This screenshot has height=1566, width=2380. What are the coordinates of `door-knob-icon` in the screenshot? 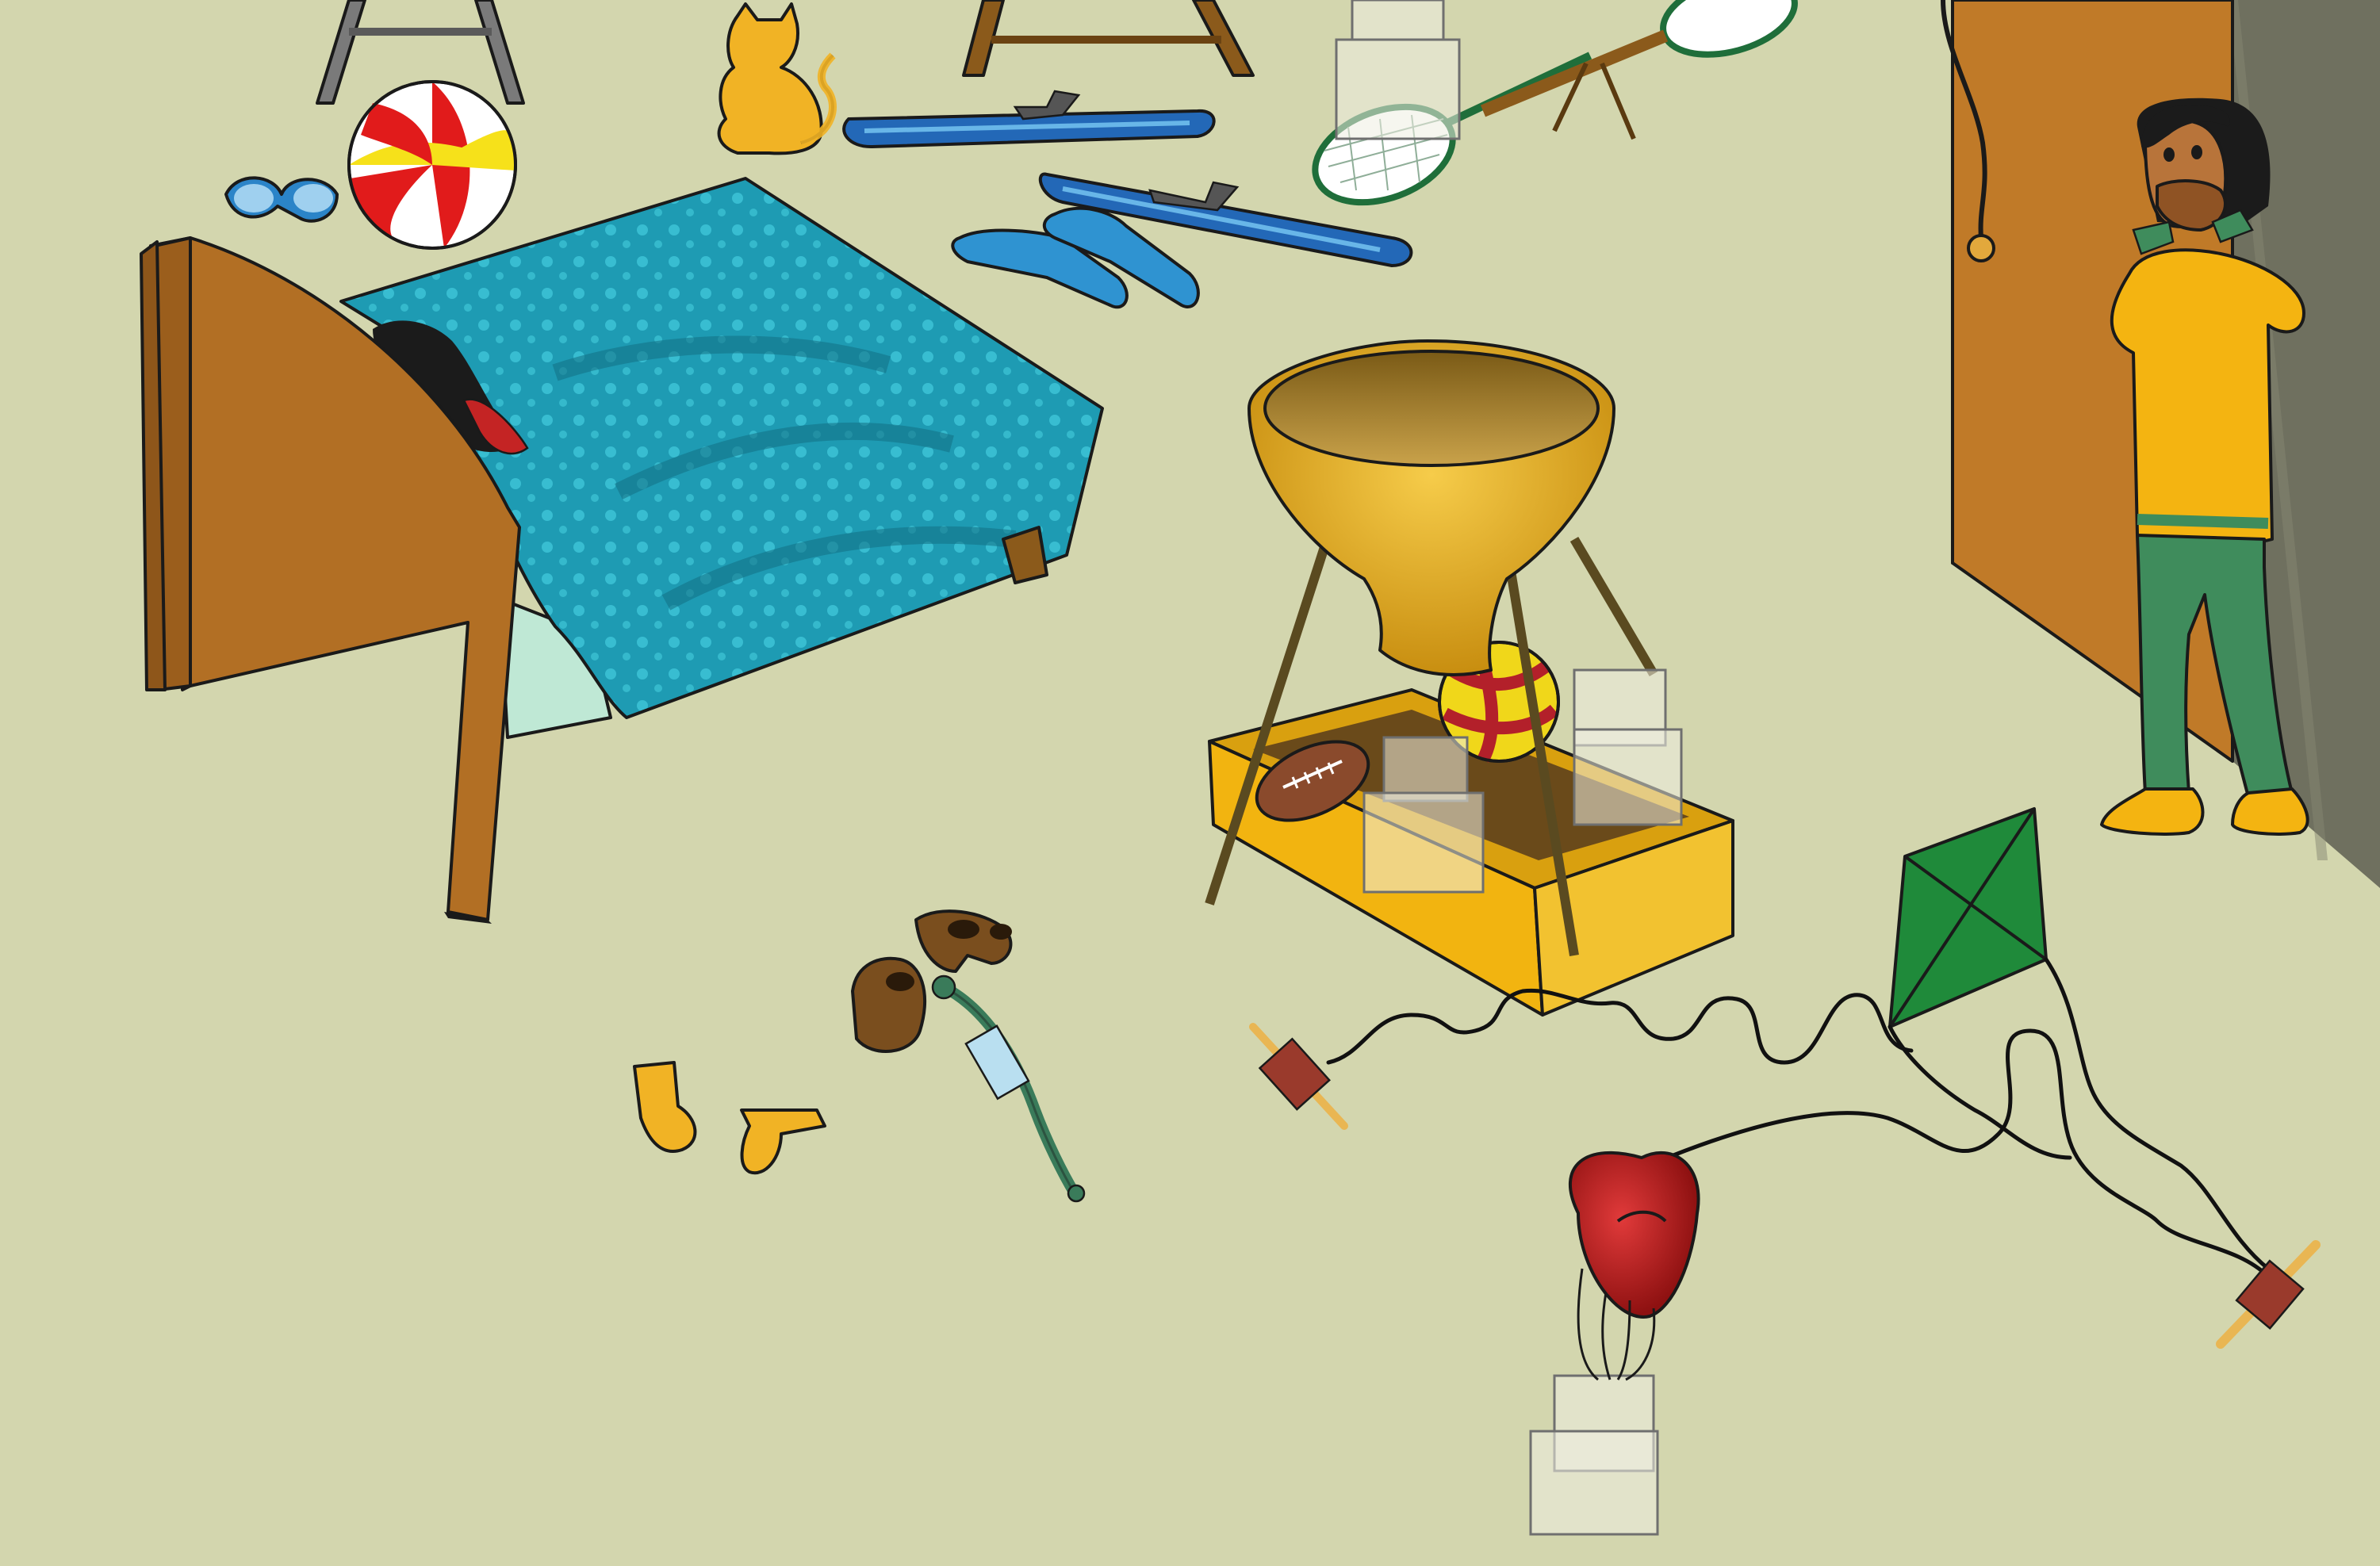 It's located at (1981, 248).